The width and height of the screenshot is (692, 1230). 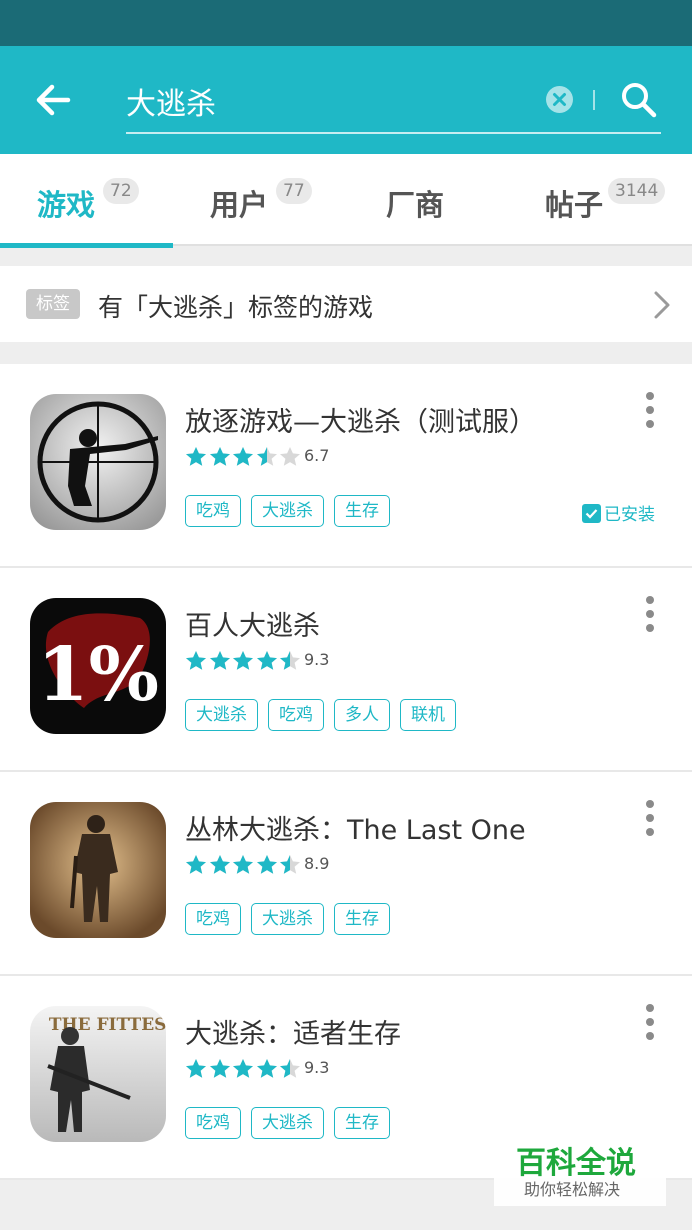 What do you see at coordinates (98, 1074) in the screenshot?
I see `game-icon-the-fittest: THE FITTEST` at bounding box center [98, 1074].